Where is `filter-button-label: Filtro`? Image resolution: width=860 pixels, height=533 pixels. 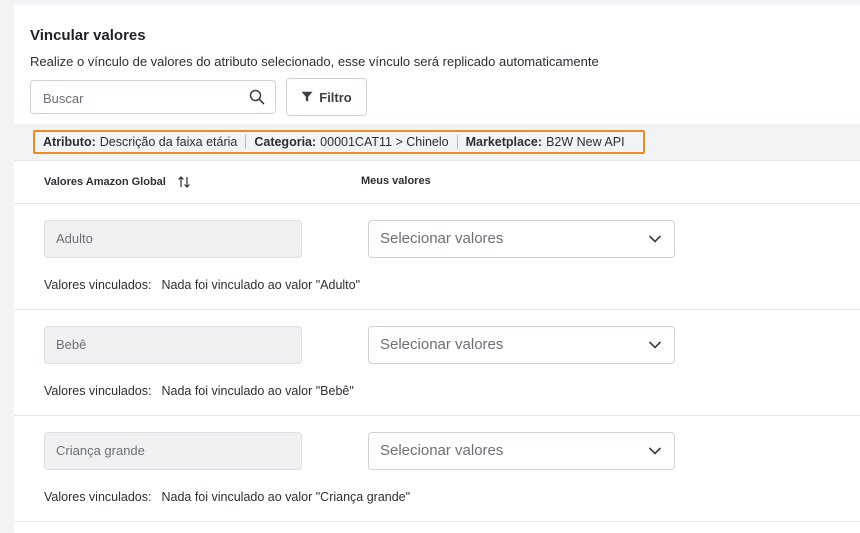 filter-button-label: Filtro is located at coordinates (335, 97).